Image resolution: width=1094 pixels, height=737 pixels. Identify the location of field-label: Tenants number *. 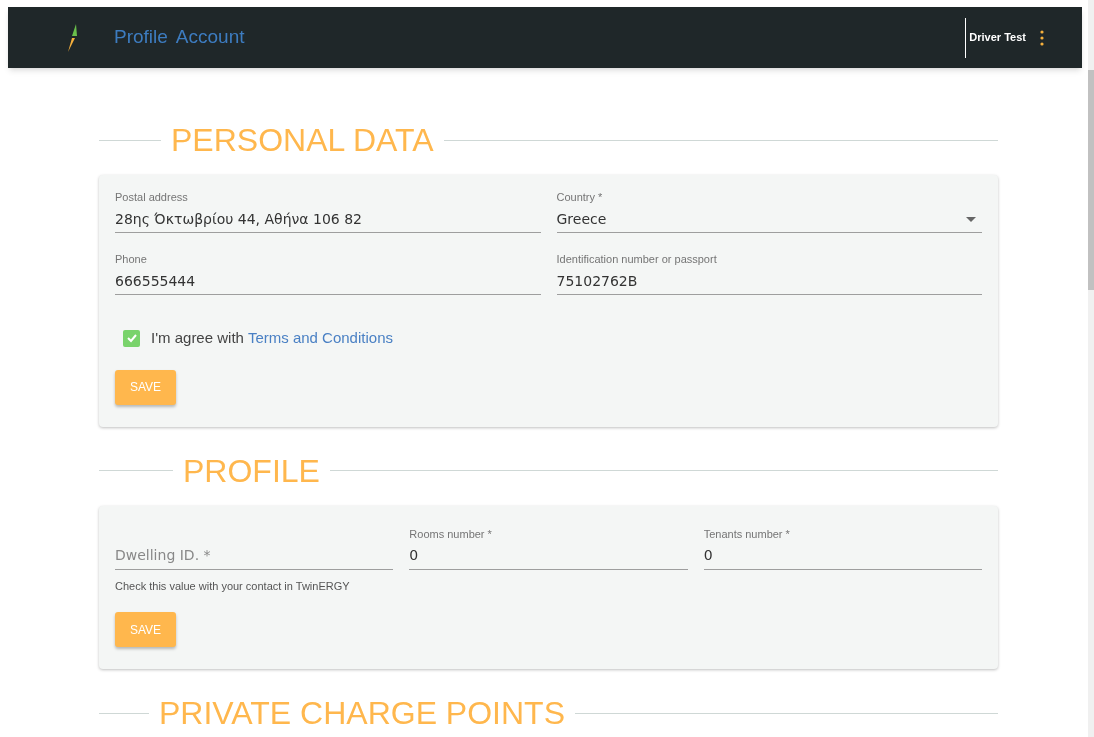
(746, 533).